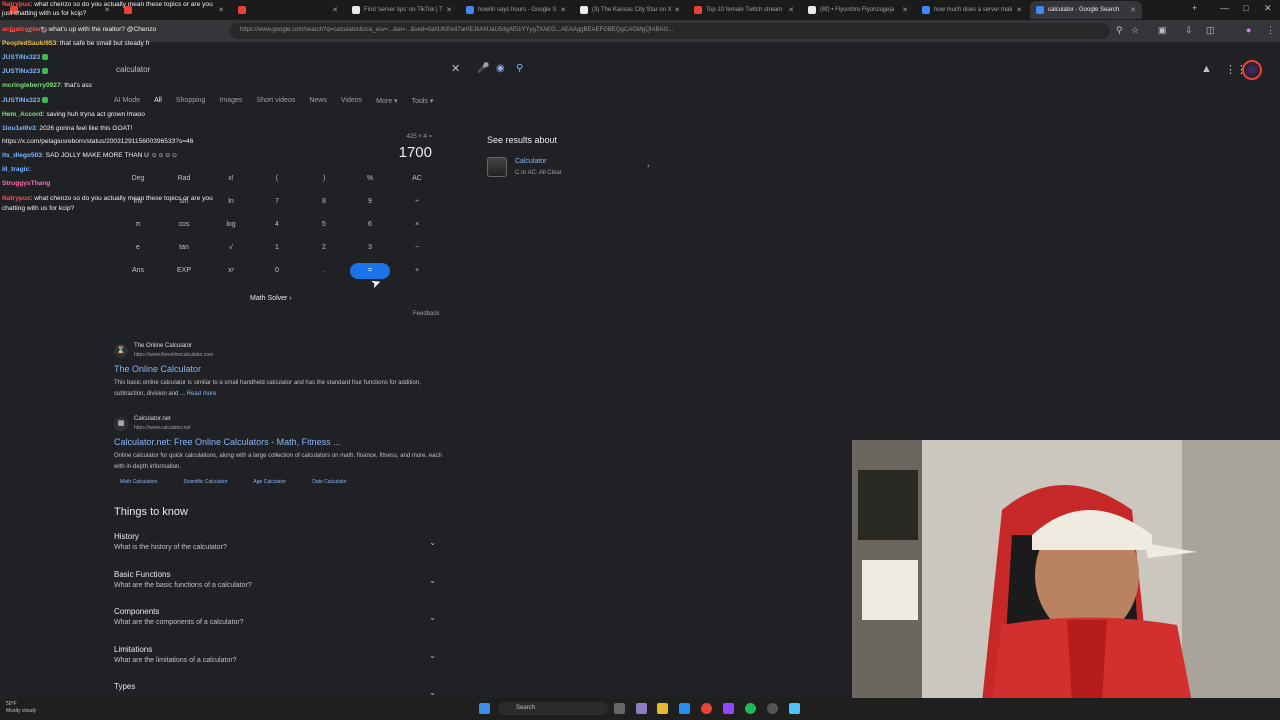  I want to click on browser-tab: (3) The Kansas City Star on X ✕, so click(630, 10).